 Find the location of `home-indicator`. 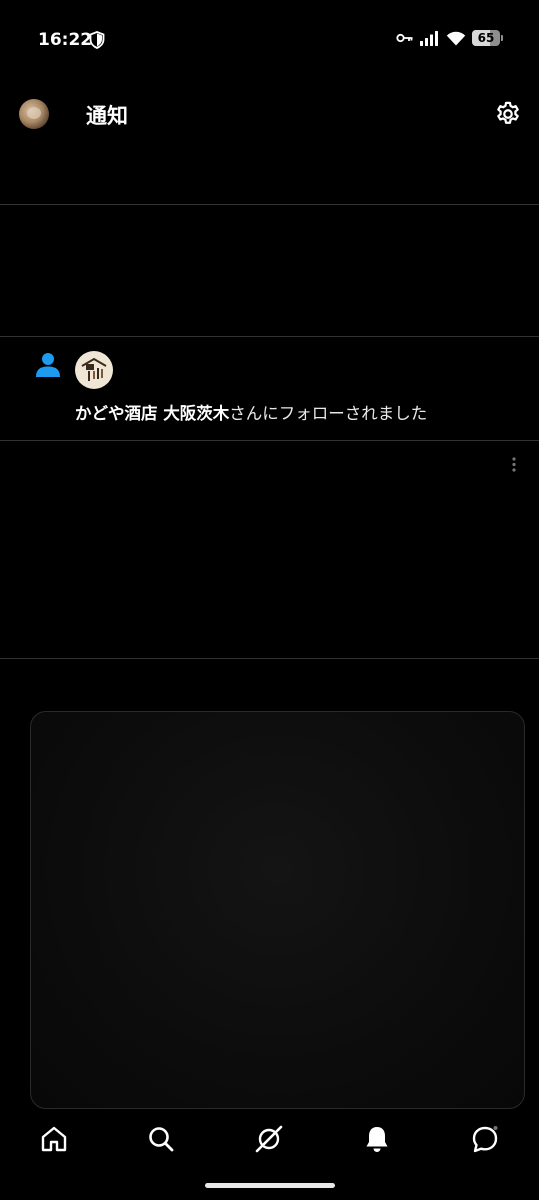

home-indicator is located at coordinates (270, 1185).